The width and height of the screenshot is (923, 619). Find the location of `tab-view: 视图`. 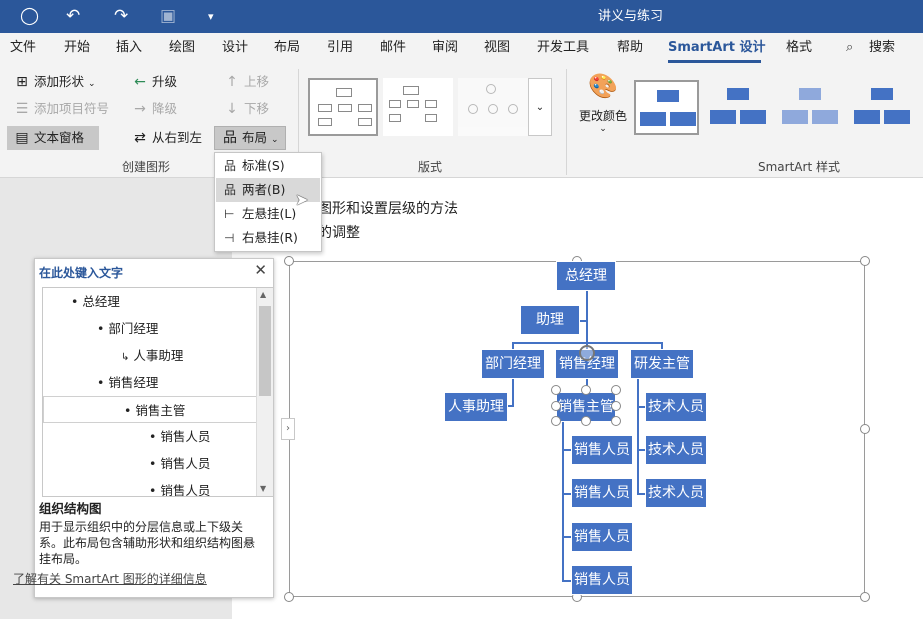

tab-view: 视图 is located at coordinates (497, 48).